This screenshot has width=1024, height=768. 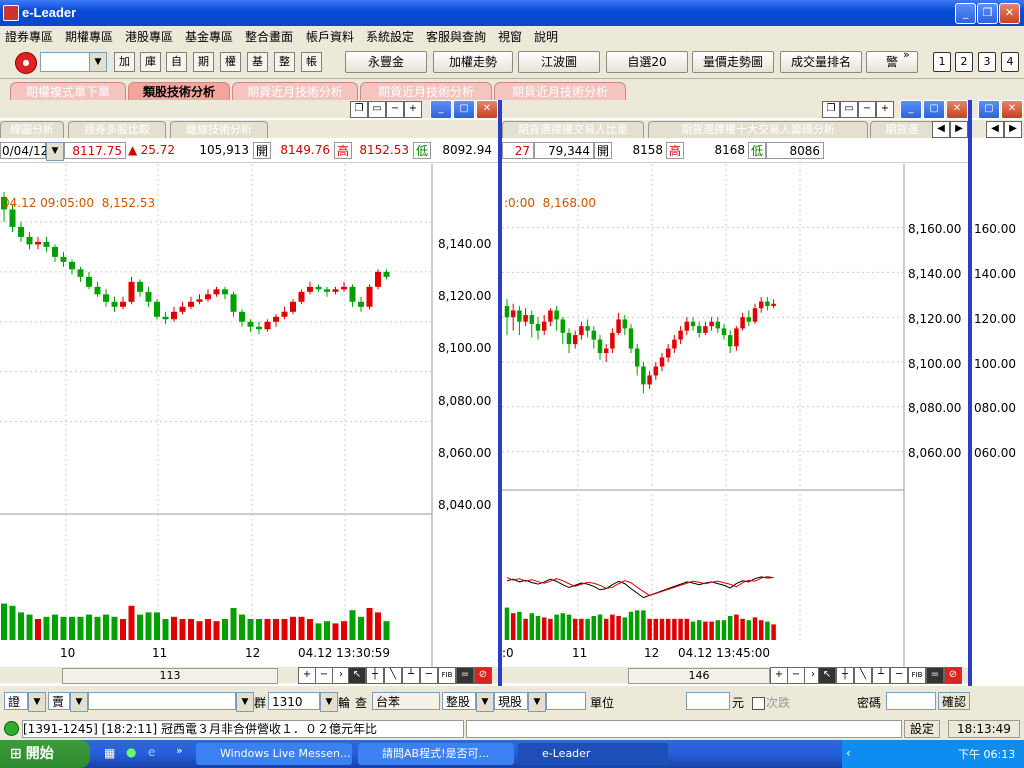 I want to click on stop-icon: ●, so click(x=26, y=63).